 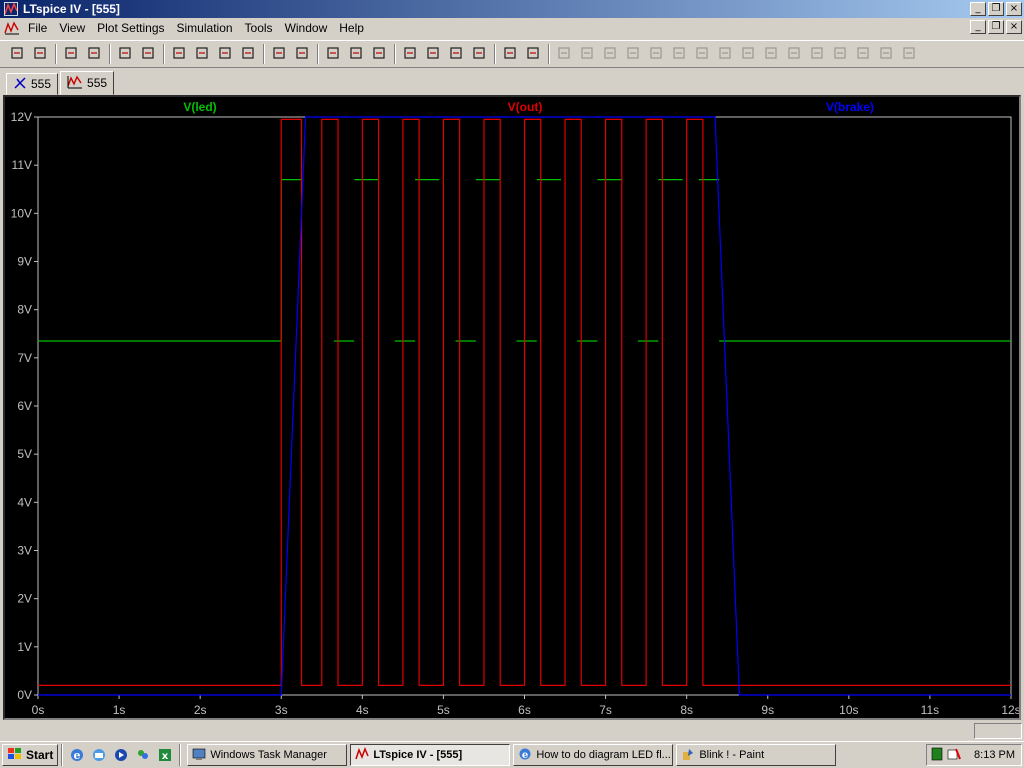 What do you see at coordinates (725, 54) in the screenshot?
I see `component-button` at bounding box center [725, 54].